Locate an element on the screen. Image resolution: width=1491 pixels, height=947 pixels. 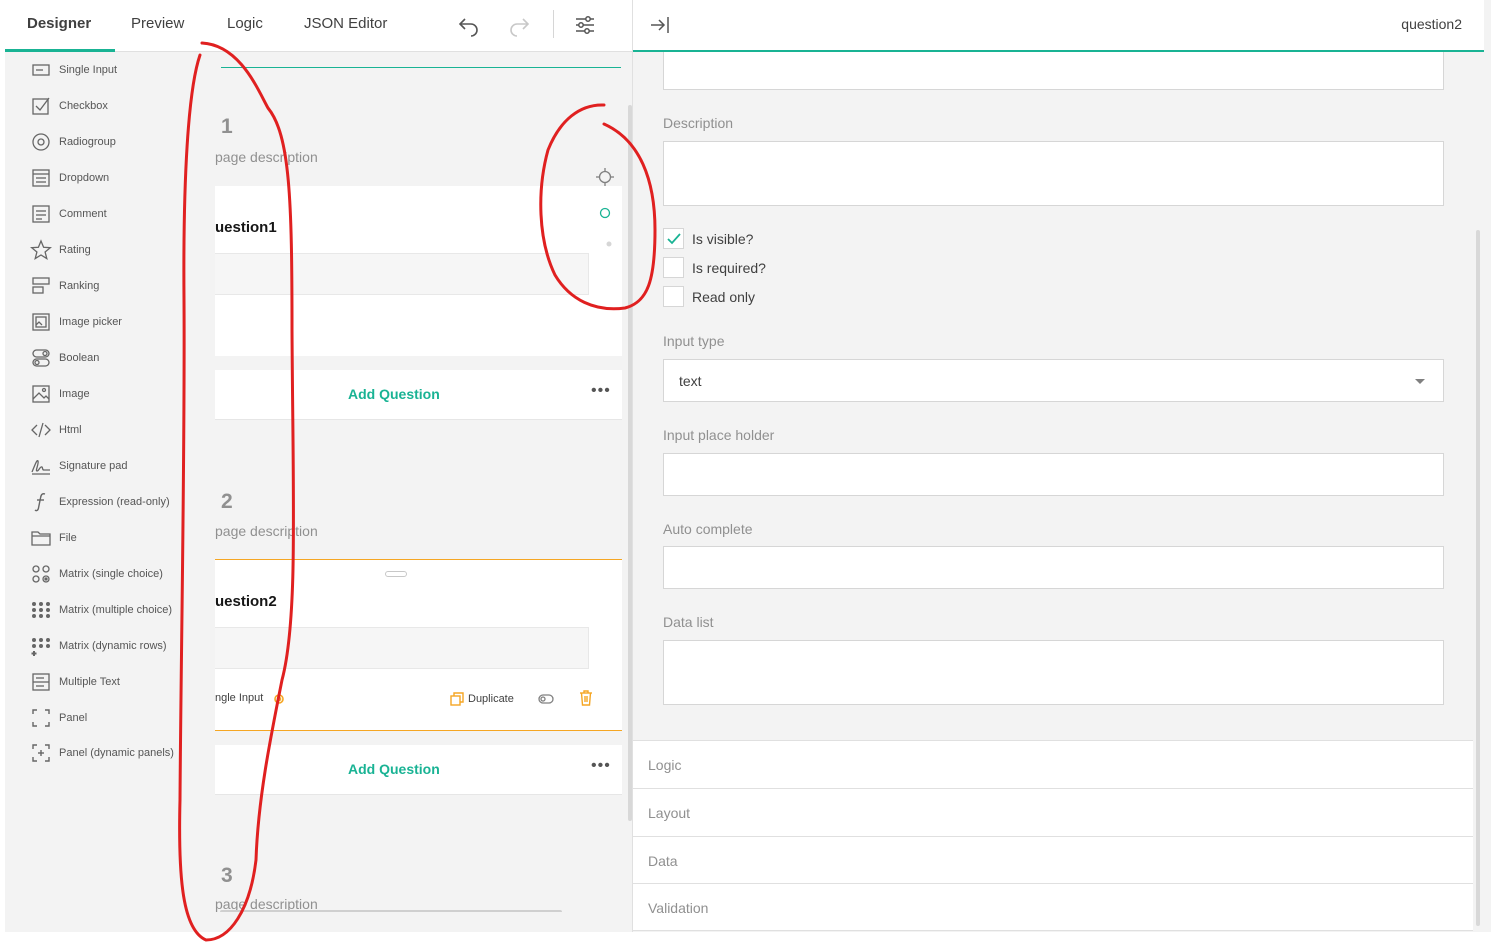
duplicate-button: Duplicate is located at coordinates (491, 699).